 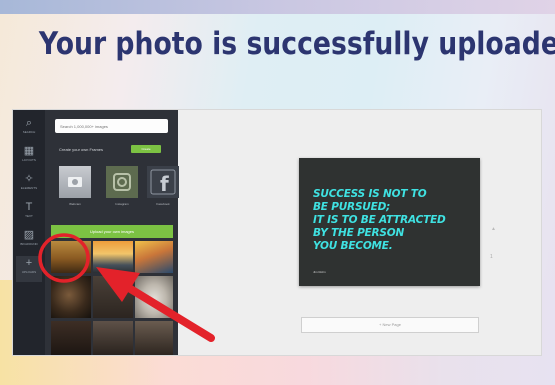 What do you see at coordinates (155, 304) in the screenshot?
I see `red-arrow-icon` at bounding box center [155, 304].